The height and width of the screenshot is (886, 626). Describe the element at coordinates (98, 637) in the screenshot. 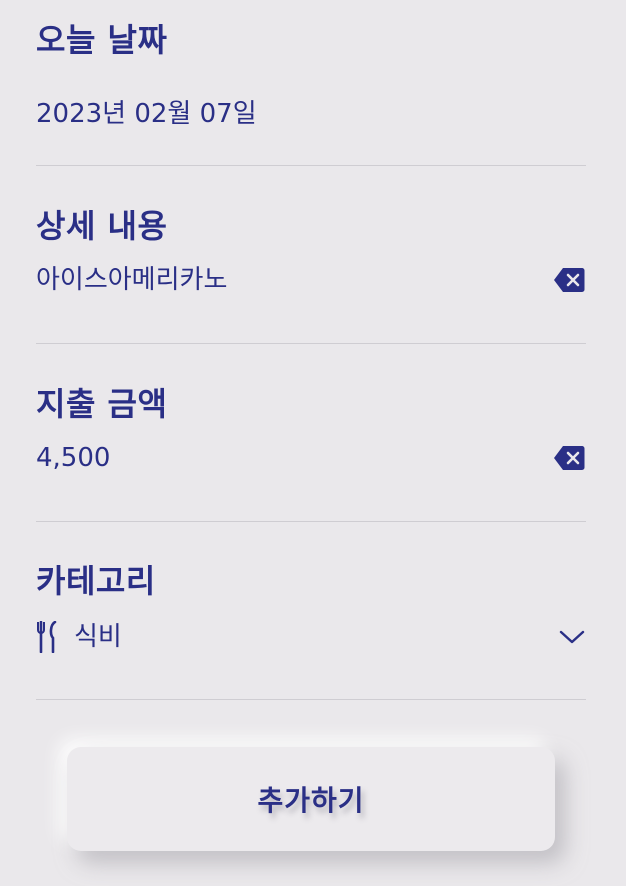

I see `category-value: 식비` at that location.